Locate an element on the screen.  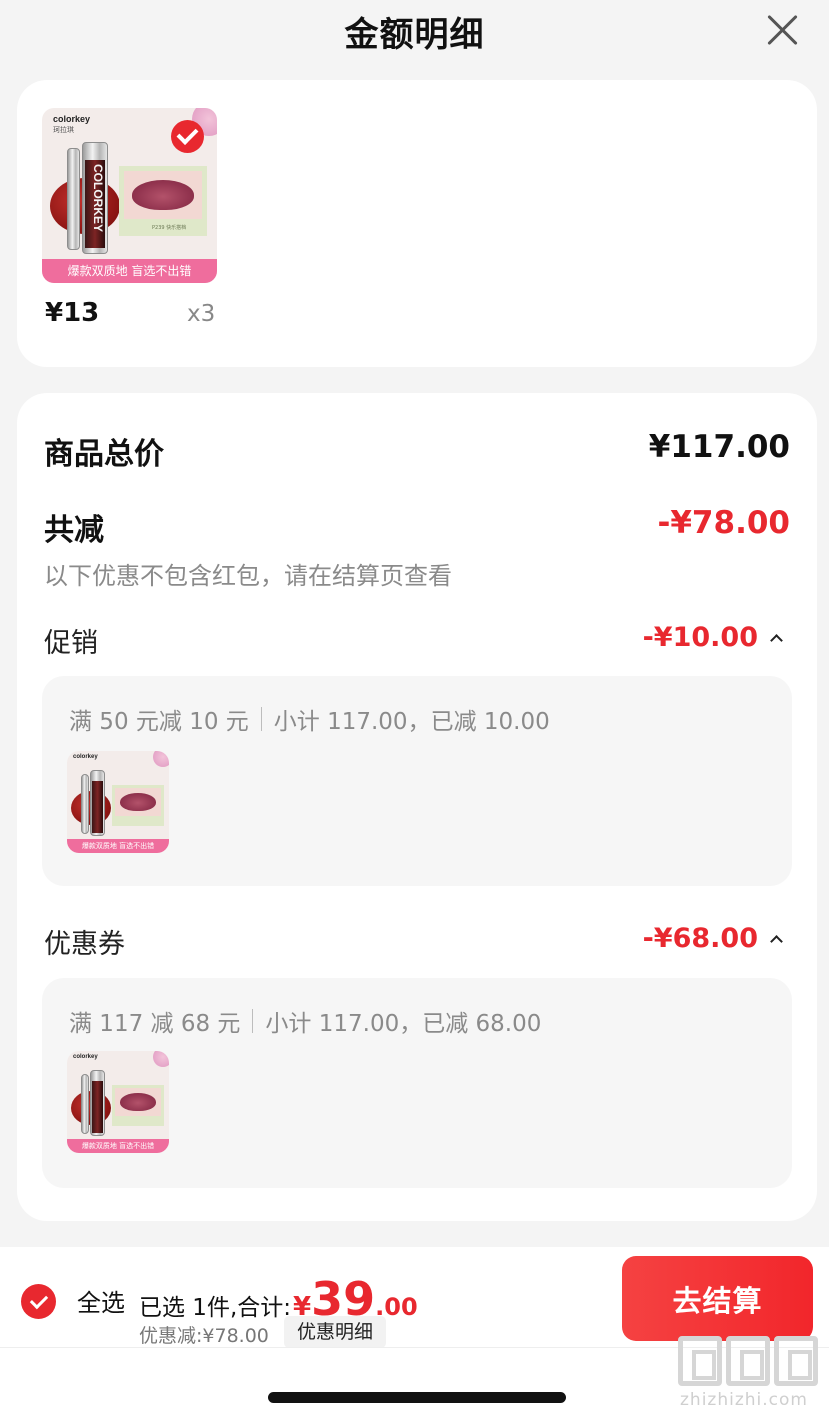
header: 金额明细 is located at coordinates (414, 31).